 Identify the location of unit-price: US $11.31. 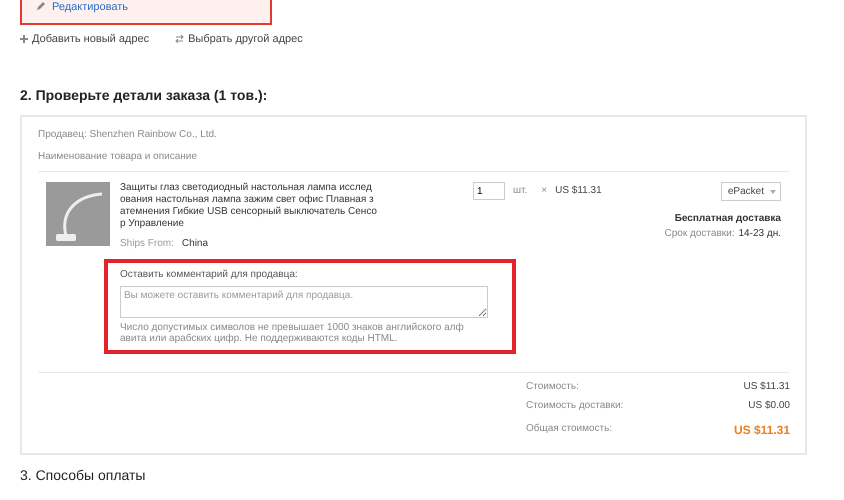
(578, 190).